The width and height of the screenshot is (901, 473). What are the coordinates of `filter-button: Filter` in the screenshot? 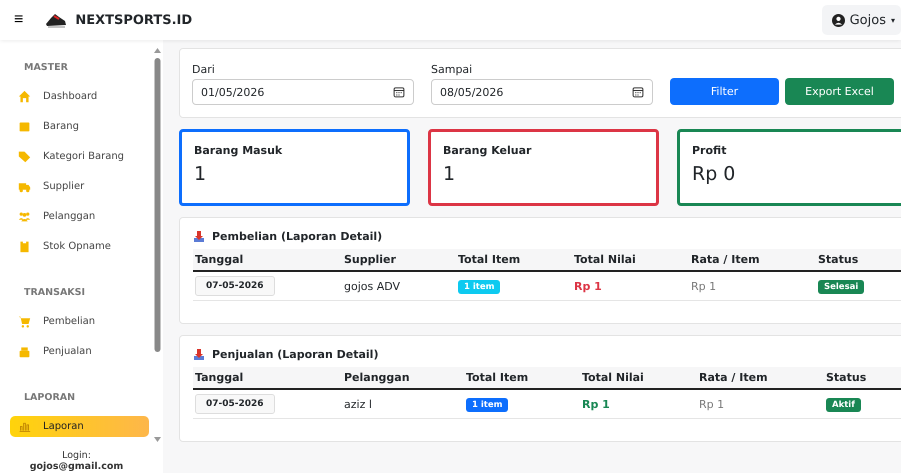 It's located at (724, 91).